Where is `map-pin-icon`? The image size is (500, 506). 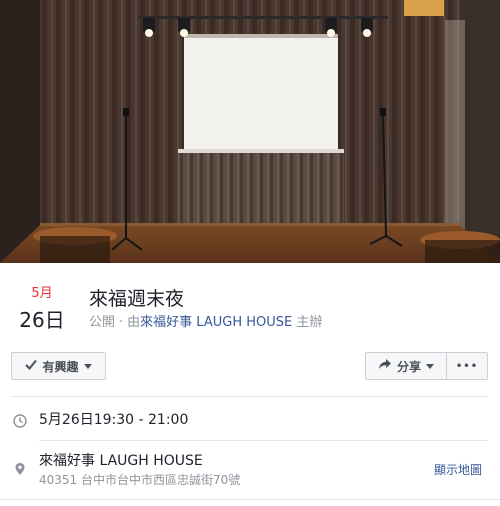 map-pin-icon is located at coordinates (20, 468).